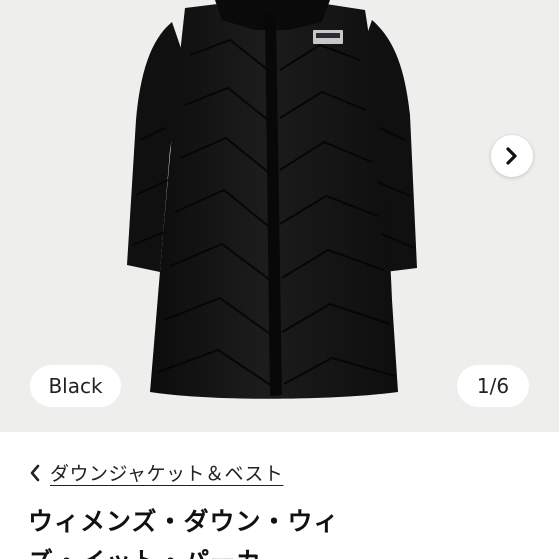  What do you see at coordinates (35, 472) in the screenshot?
I see `chevron-left-icon` at bounding box center [35, 472].